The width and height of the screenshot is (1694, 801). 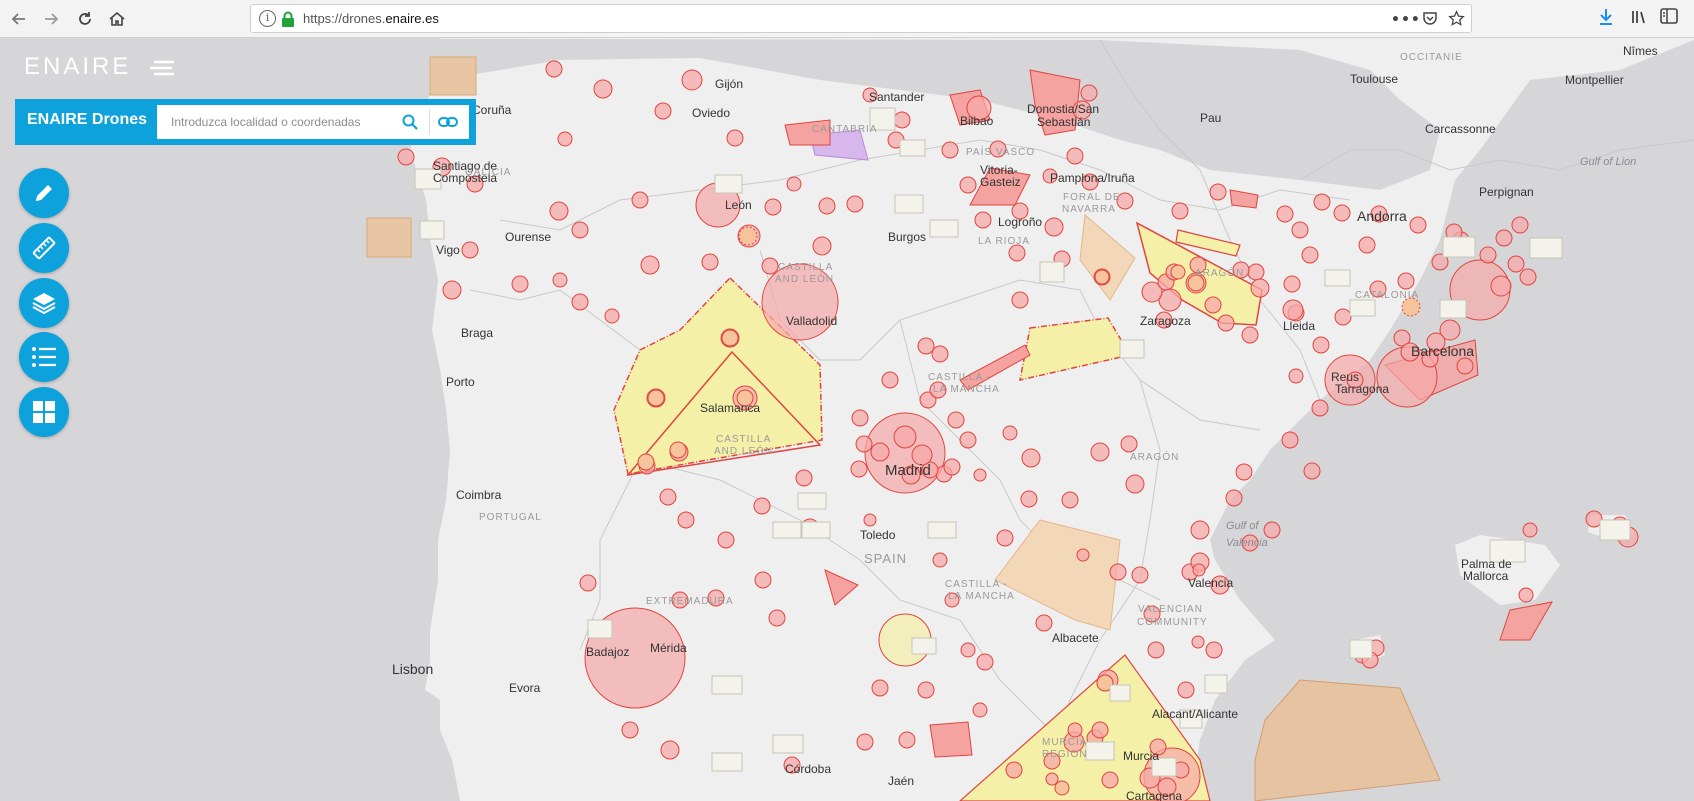 What do you see at coordinates (510, 517) in the screenshot?
I see `region-label: PORTUGAL` at bounding box center [510, 517].